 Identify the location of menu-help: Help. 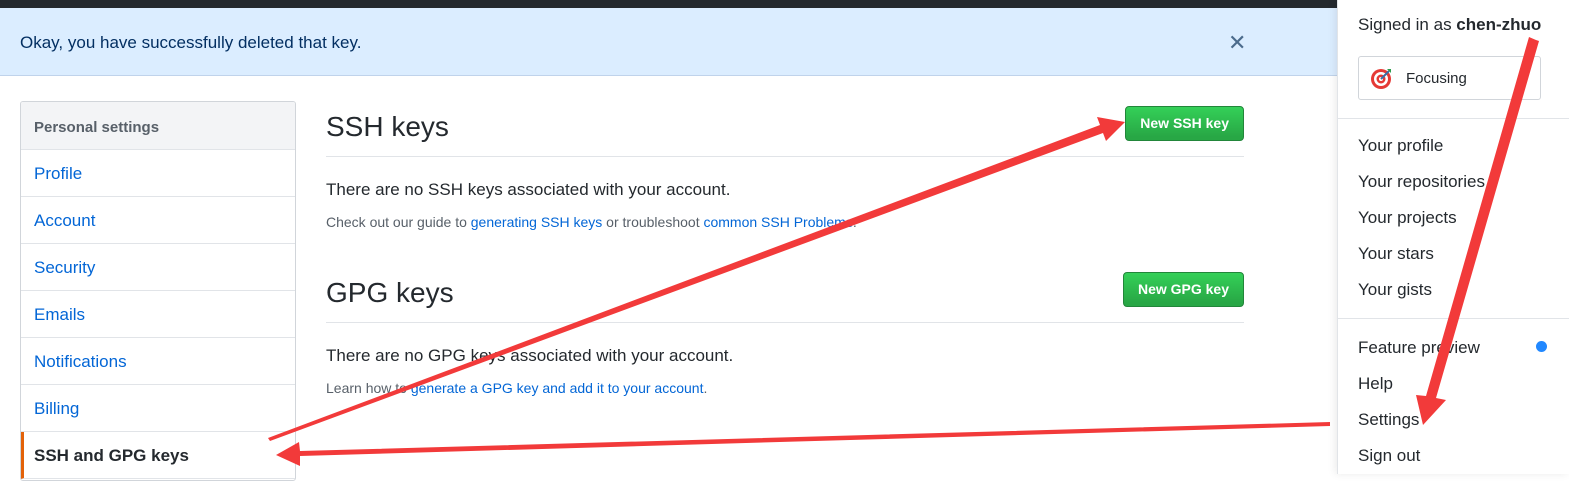
(1375, 384).